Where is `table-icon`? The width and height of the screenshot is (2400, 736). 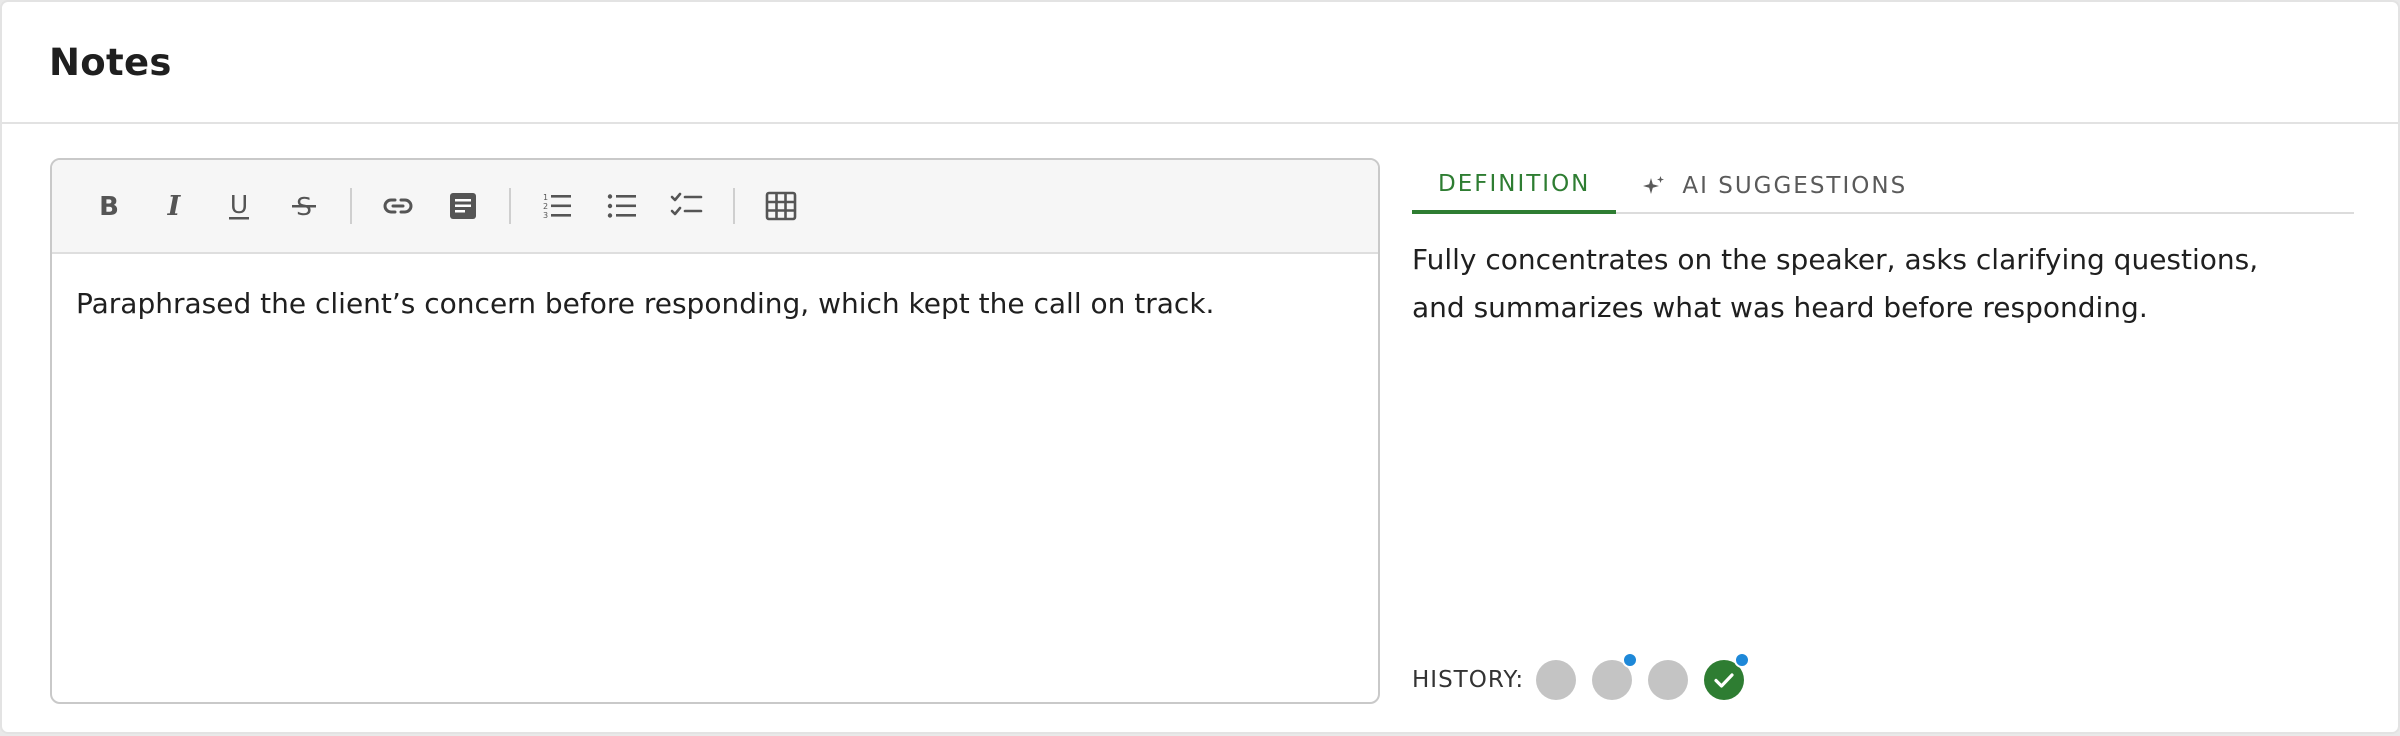 table-icon is located at coordinates (781, 206).